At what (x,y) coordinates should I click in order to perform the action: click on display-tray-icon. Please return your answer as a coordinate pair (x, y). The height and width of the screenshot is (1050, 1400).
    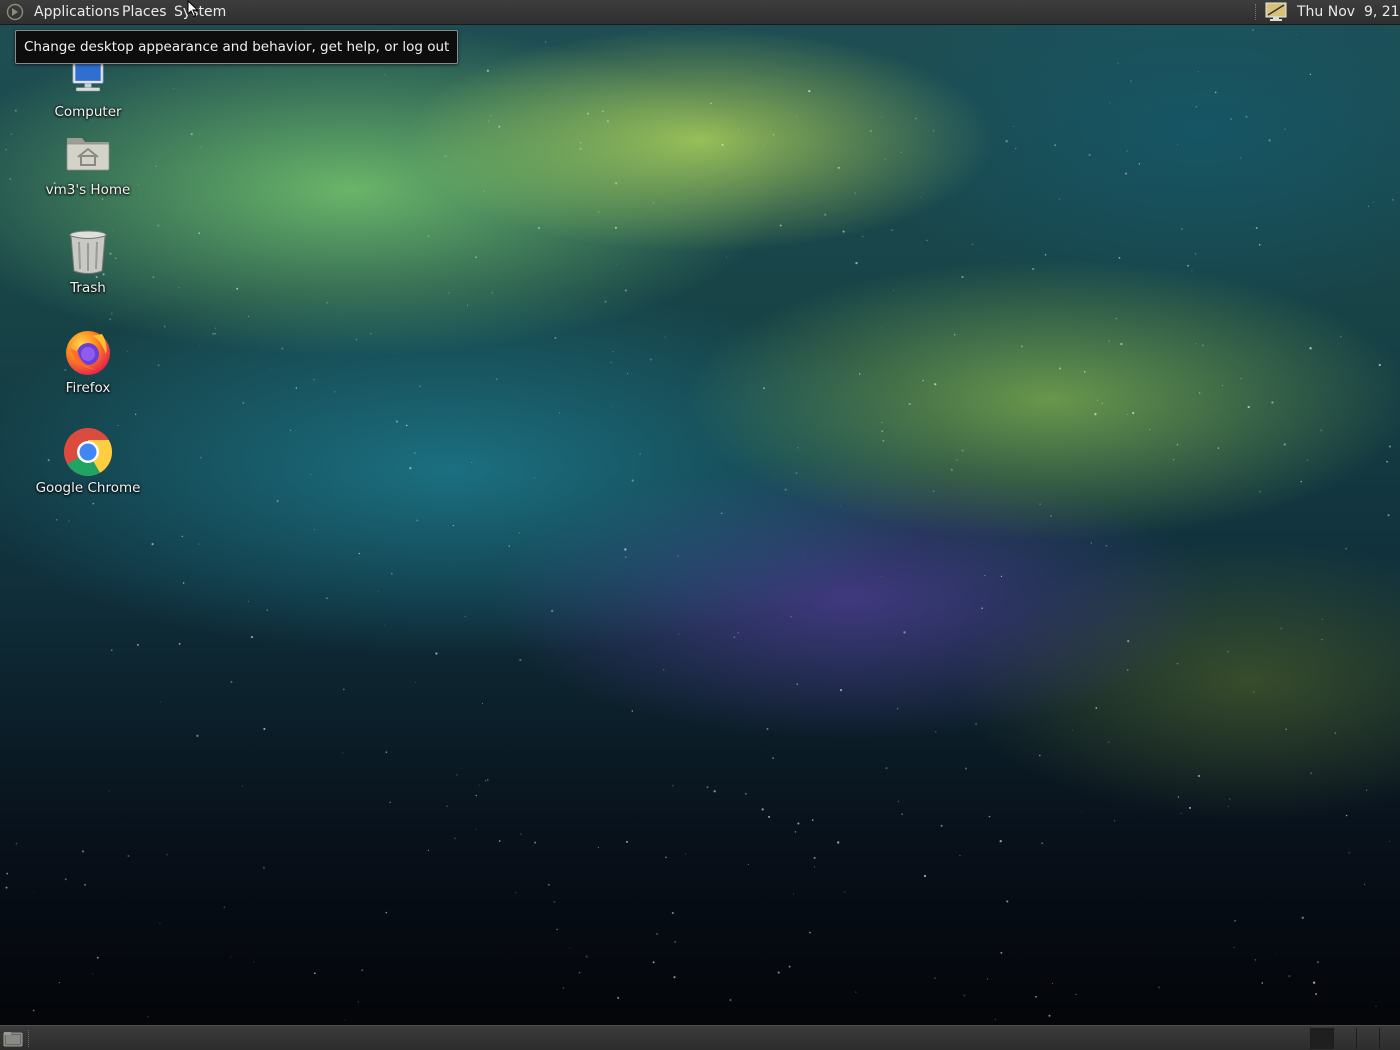
    Looking at the image, I should click on (1276, 12).